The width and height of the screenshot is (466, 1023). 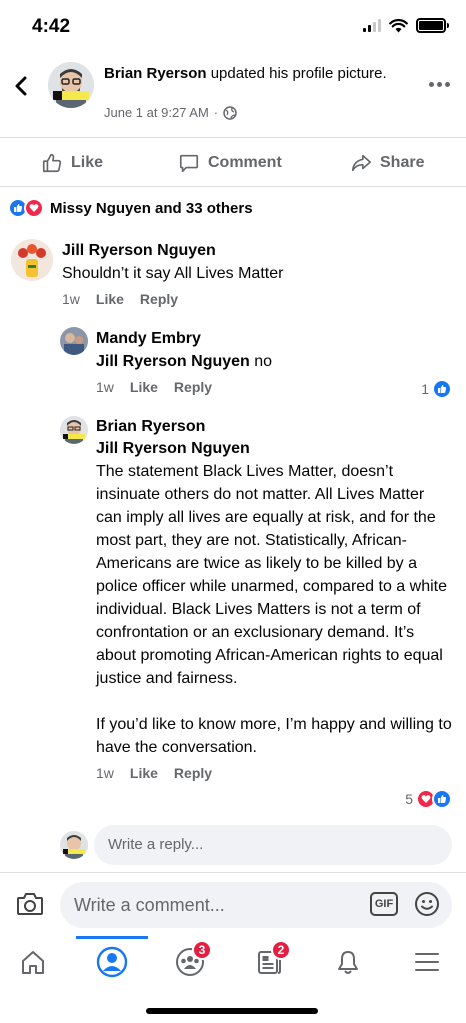 I want to click on tab-home, so click(x=33, y=962).